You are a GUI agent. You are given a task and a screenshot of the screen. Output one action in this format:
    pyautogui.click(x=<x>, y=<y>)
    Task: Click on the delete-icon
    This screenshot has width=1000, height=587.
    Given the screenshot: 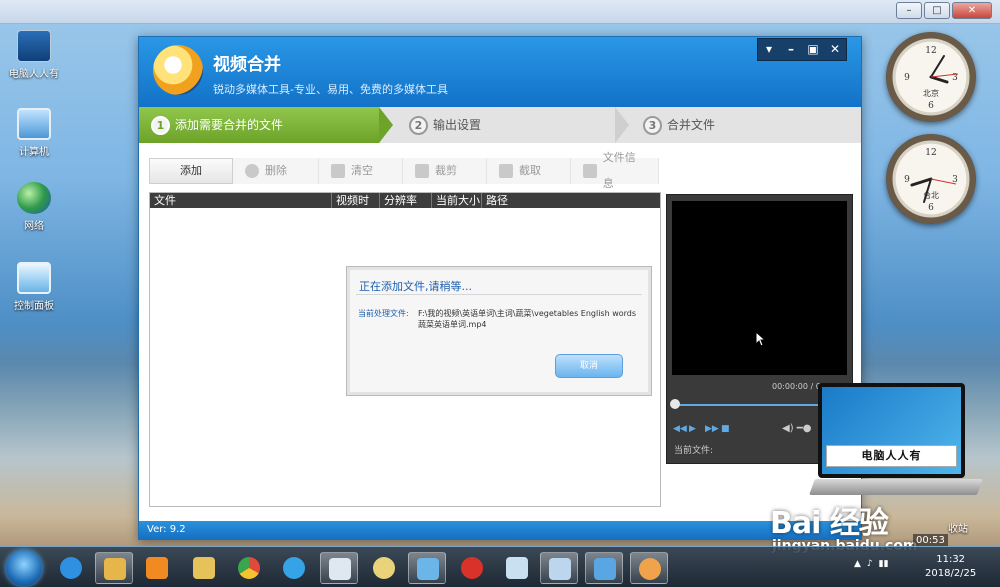 What is the action you would take?
    pyautogui.click(x=252, y=171)
    